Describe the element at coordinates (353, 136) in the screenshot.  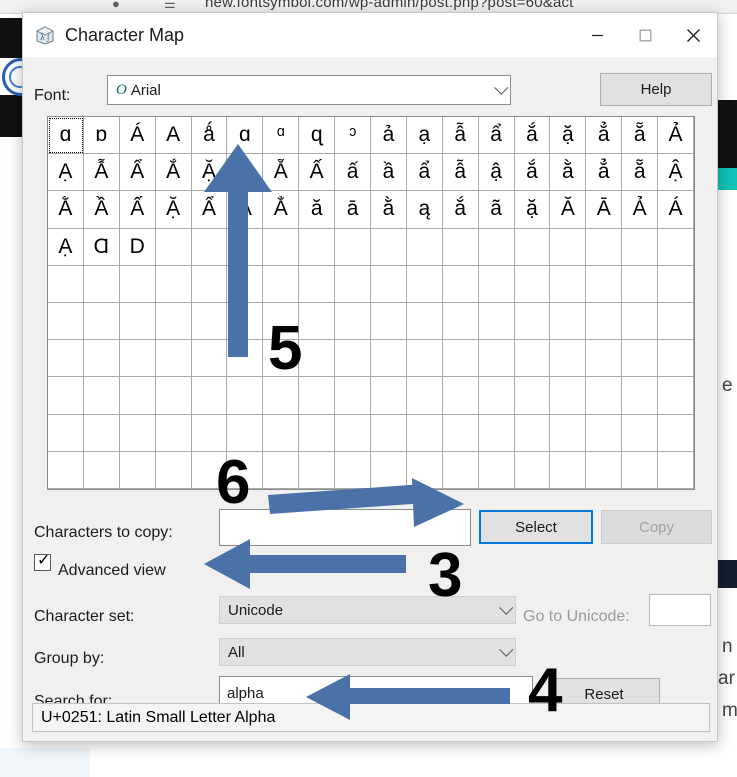
I see `character-cell: ᵓ` at that location.